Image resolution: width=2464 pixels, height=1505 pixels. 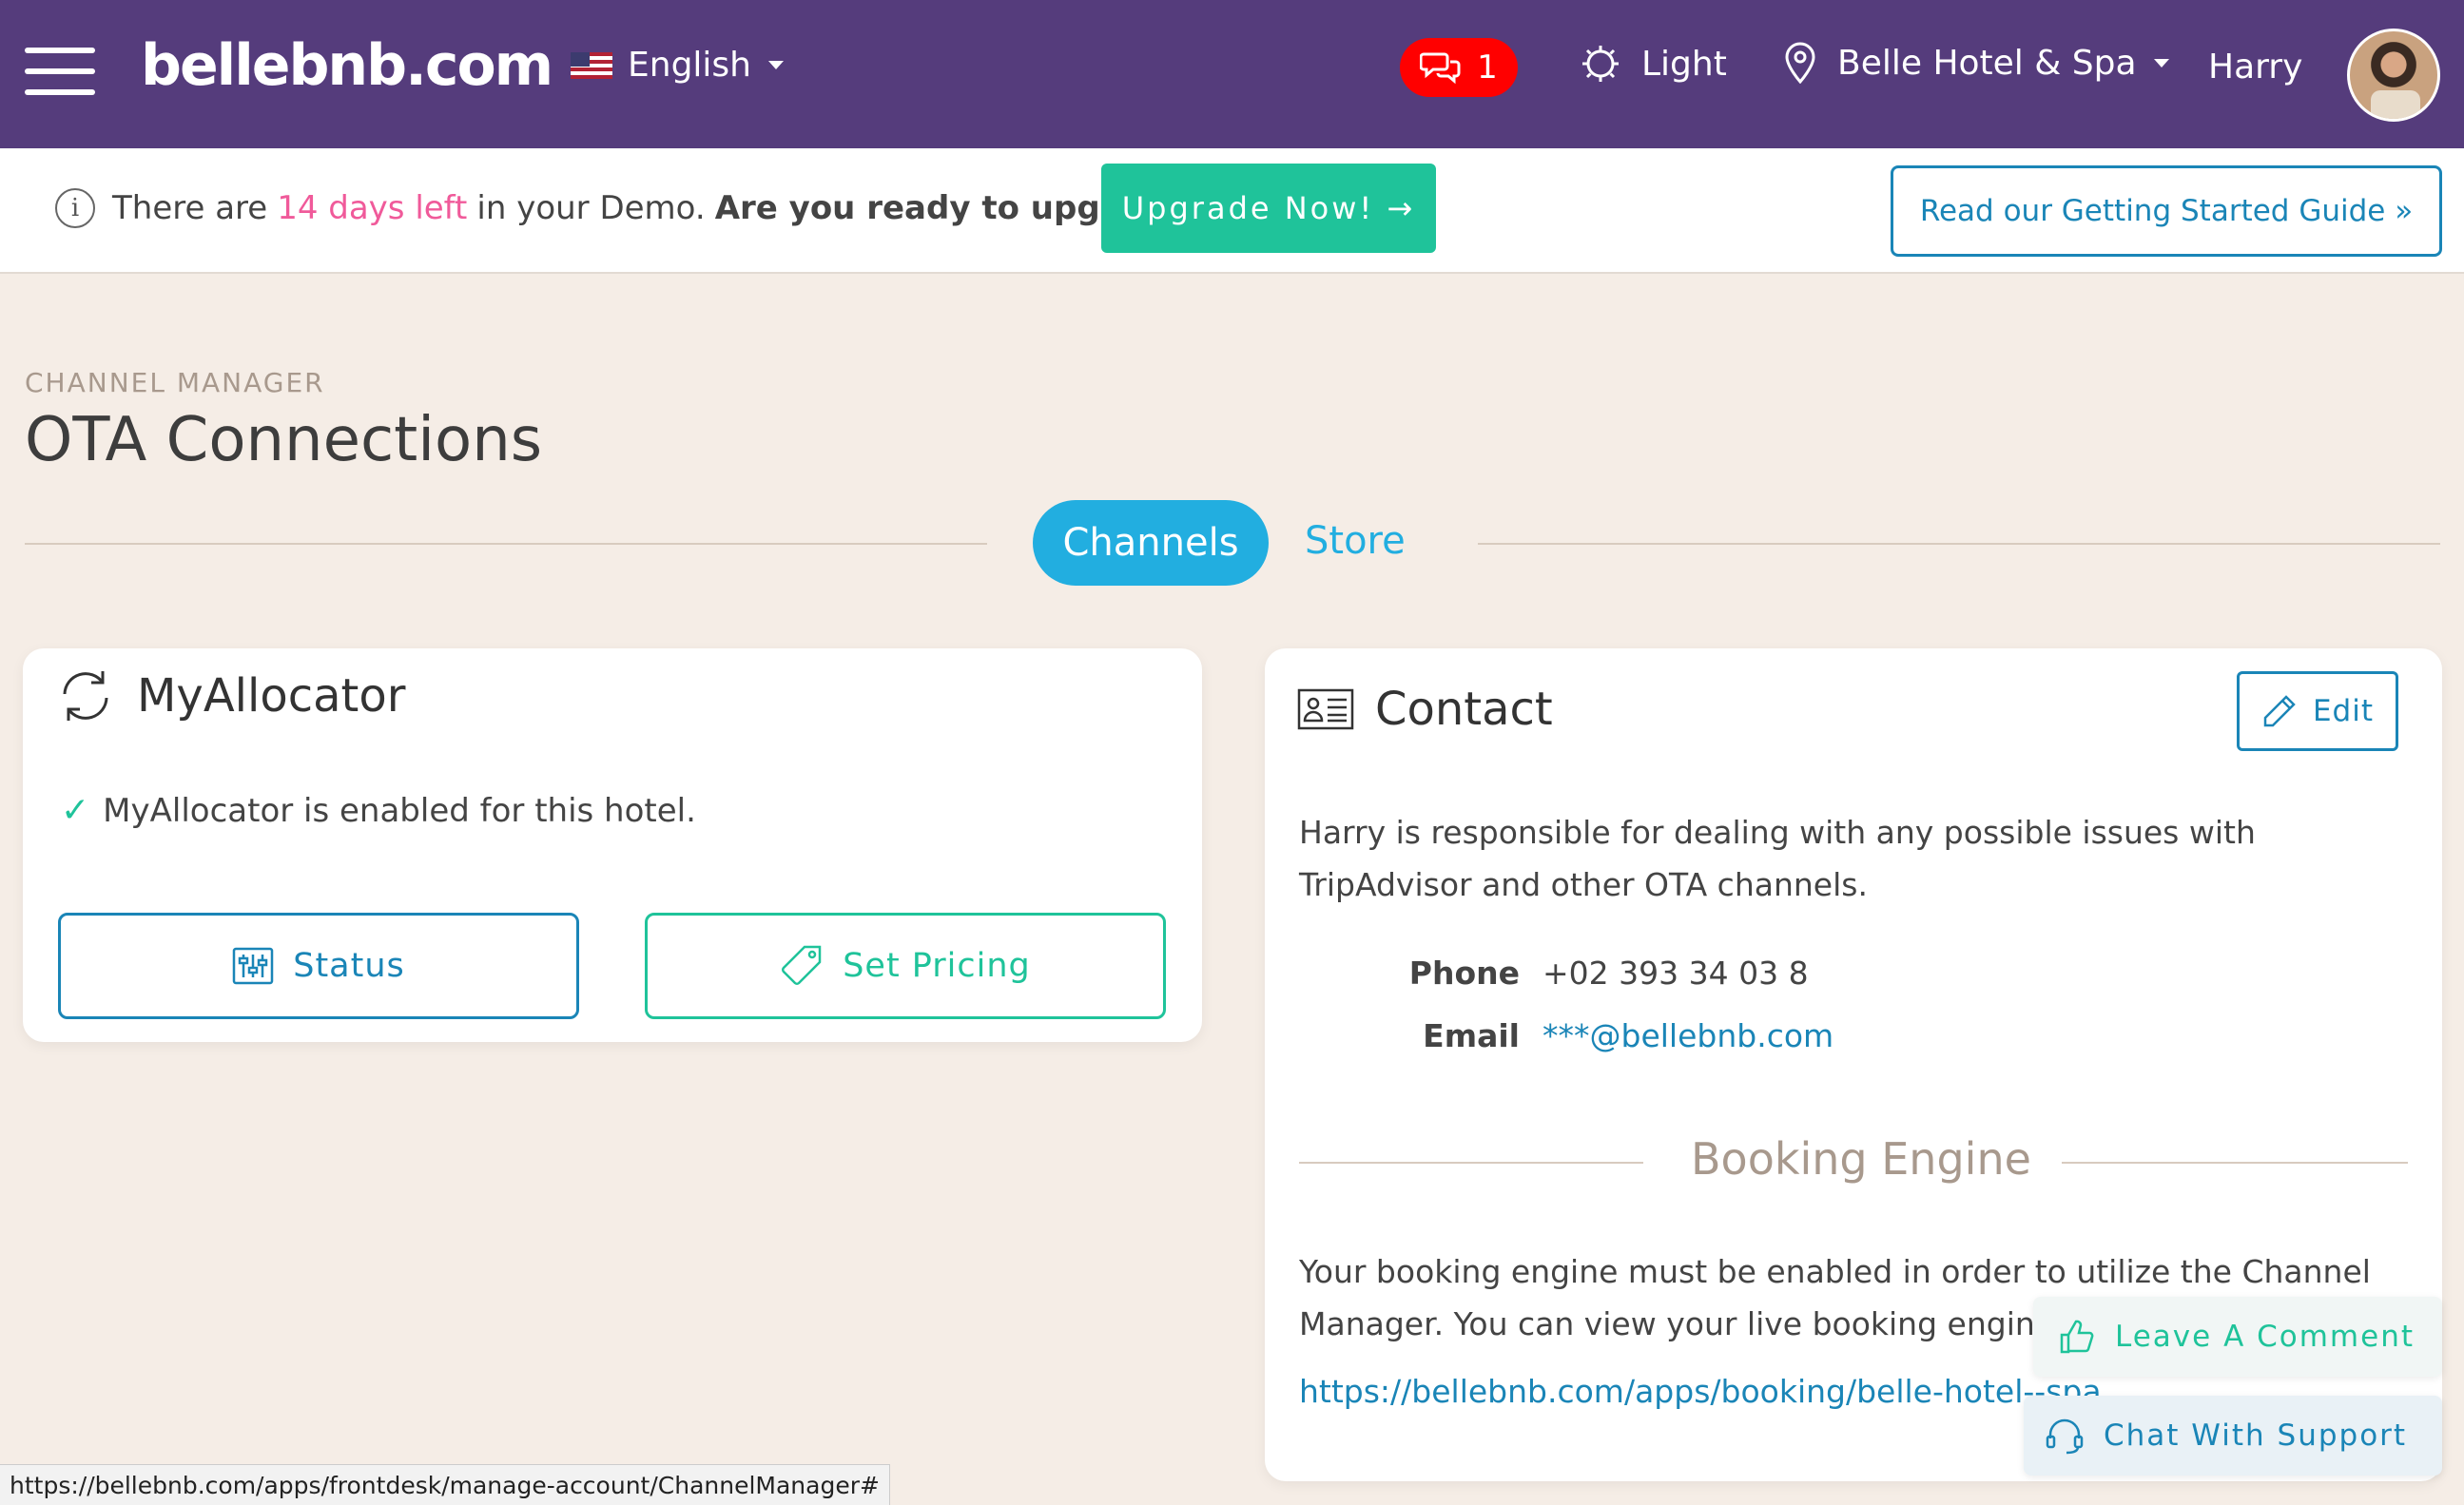 What do you see at coordinates (2280, 711) in the screenshot?
I see `pencil-icon` at bounding box center [2280, 711].